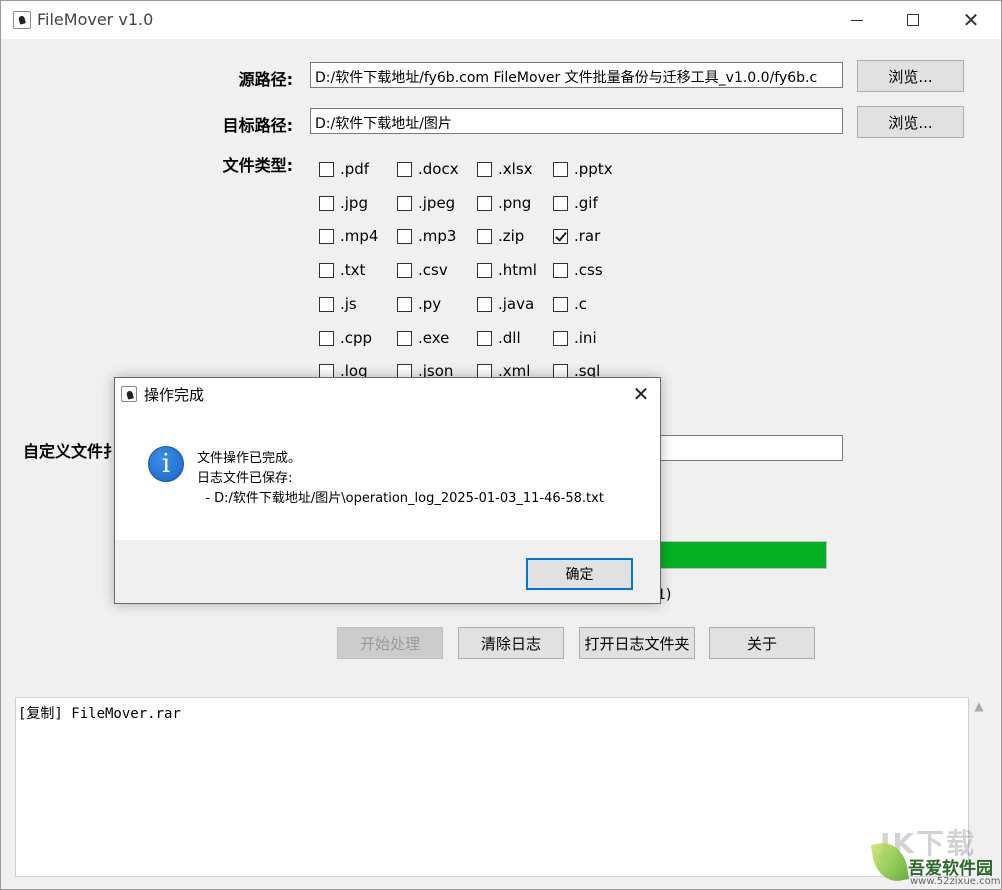 This screenshot has width=1002, height=890. Describe the element at coordinates (245, 478) in the screenshot. I see `dialog-message-line: 日志文件已保存:` at that location.